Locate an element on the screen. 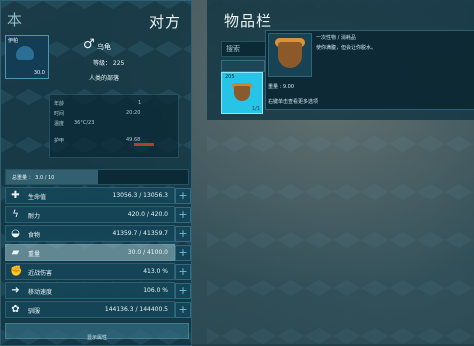  stat-row-food: ◒ 食物 41359.7 / 41359.7 is located at coordinates (90, 233).